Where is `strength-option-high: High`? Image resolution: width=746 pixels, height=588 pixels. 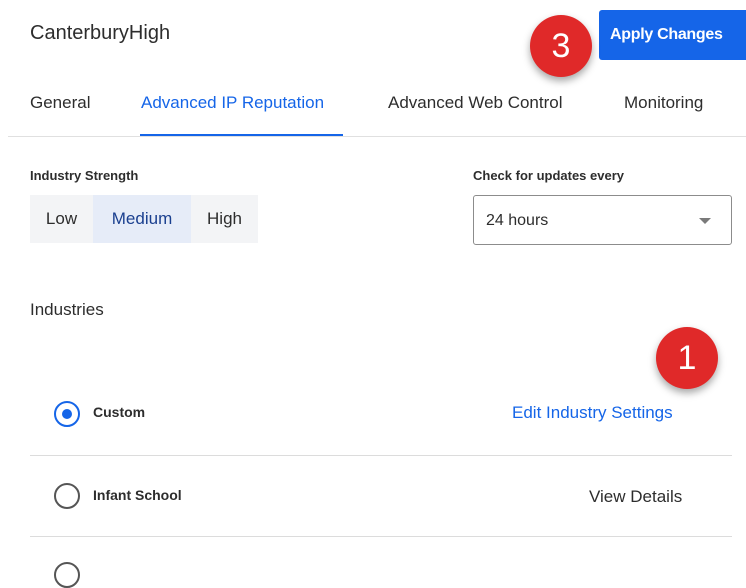 strength-option-high: High is located at coordinates (224, 219).